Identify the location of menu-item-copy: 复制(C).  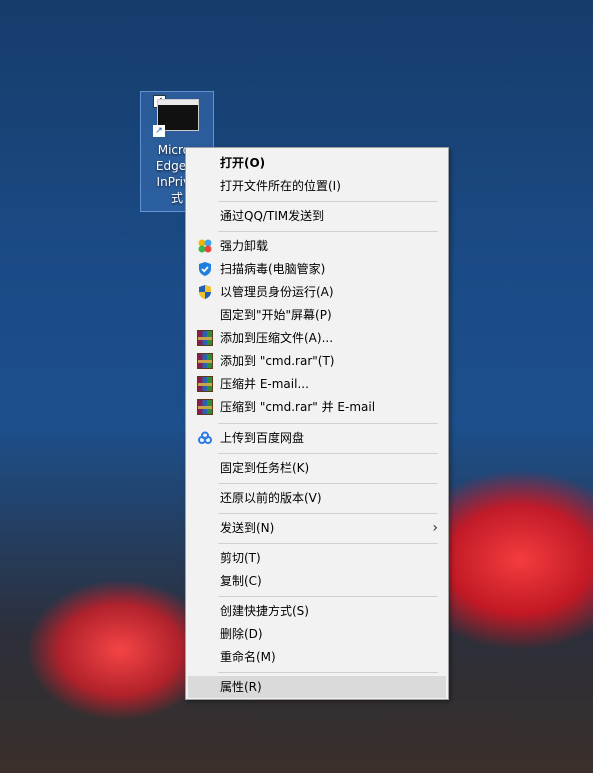
(317, 581).